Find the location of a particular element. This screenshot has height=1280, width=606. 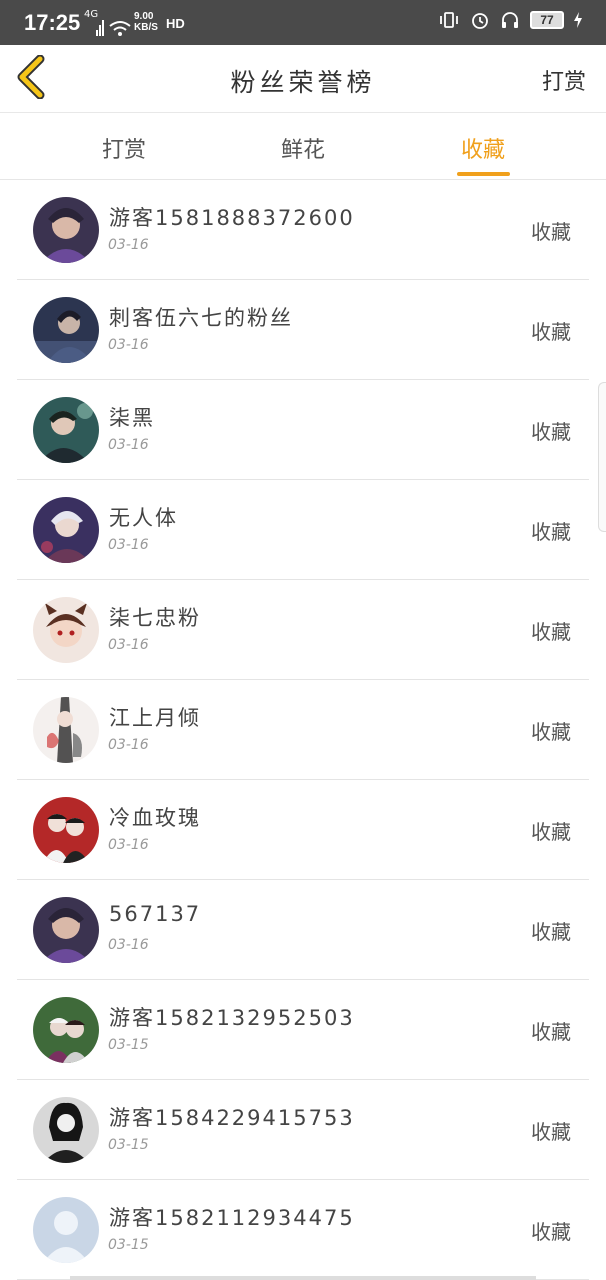

status-icons: 77 is located at coordinates (510, 20).